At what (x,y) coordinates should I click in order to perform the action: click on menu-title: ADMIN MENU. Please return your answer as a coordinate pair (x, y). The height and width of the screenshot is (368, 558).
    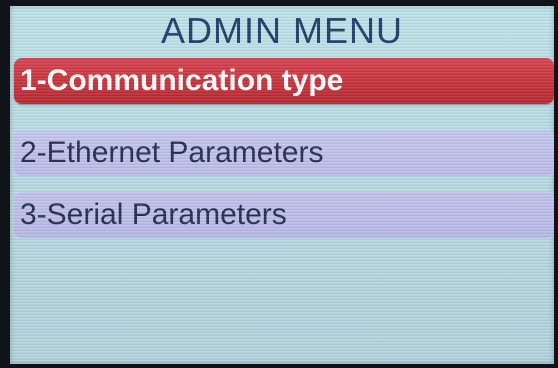
    Looking at the image, I should click on (282, 30).